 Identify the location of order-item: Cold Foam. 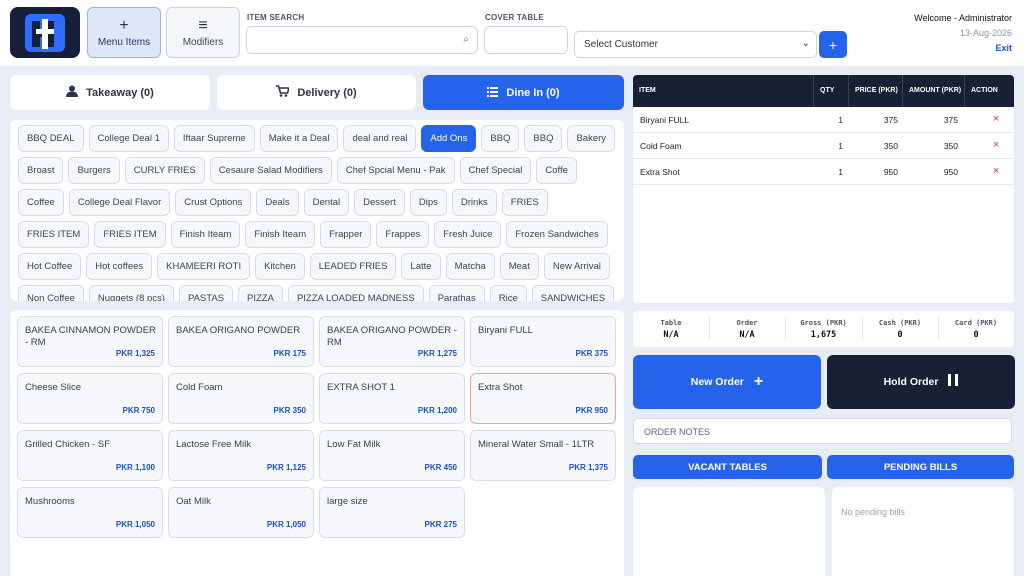
(661, 146).